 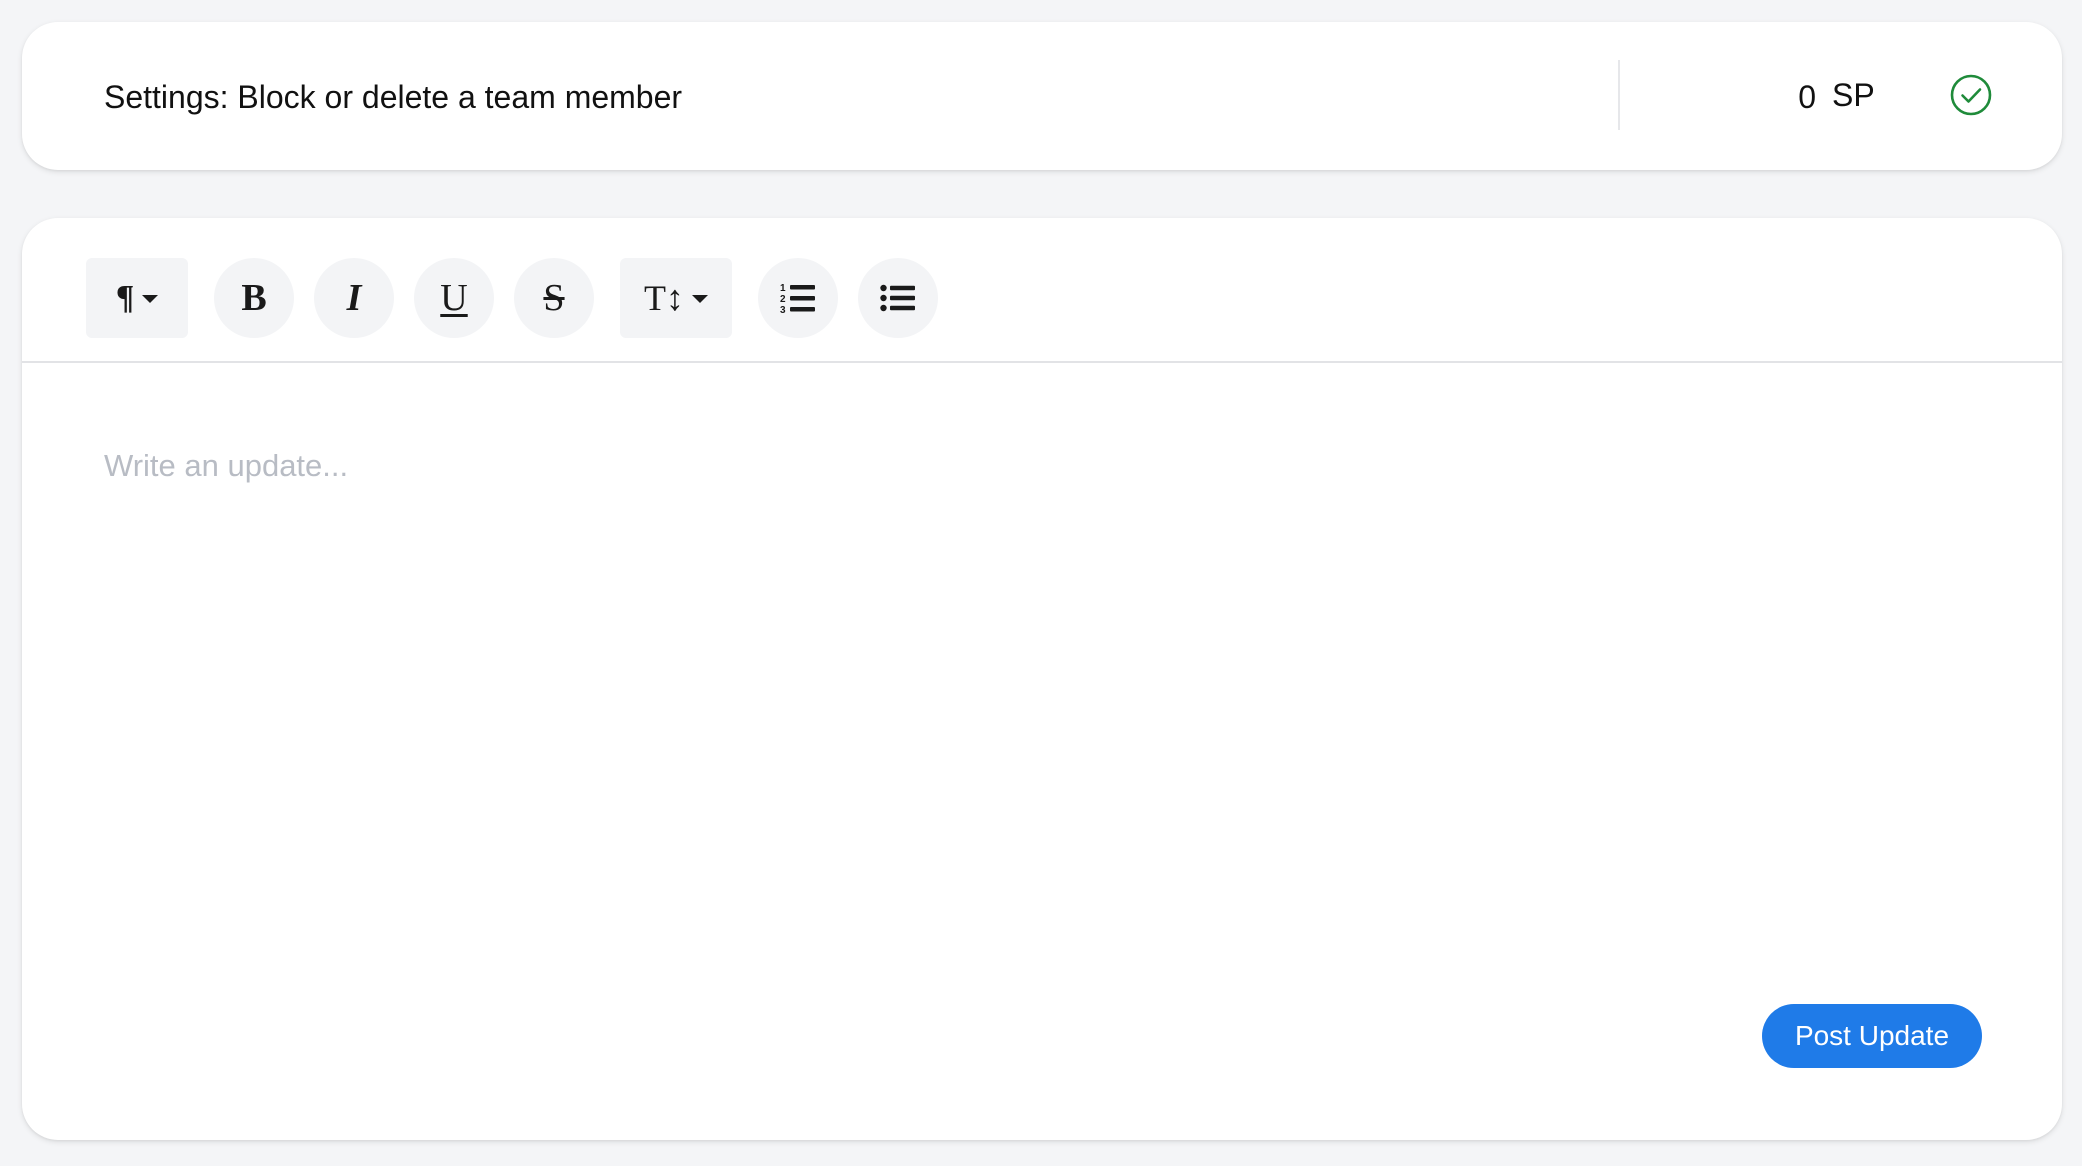 I want to click on strikethrough-button: S, so click(x=554, y=298).